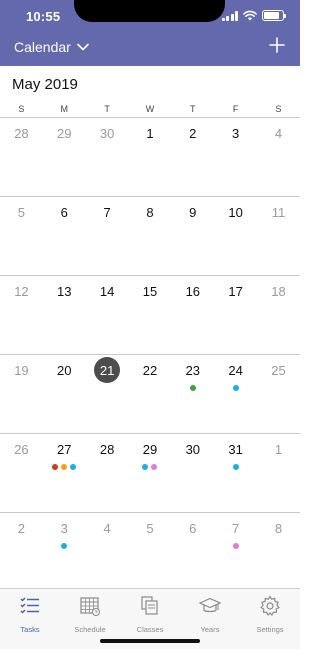  Describe the element at coordinates (192, 236) in the screenshot. I see `day-cell: 9` at that location.